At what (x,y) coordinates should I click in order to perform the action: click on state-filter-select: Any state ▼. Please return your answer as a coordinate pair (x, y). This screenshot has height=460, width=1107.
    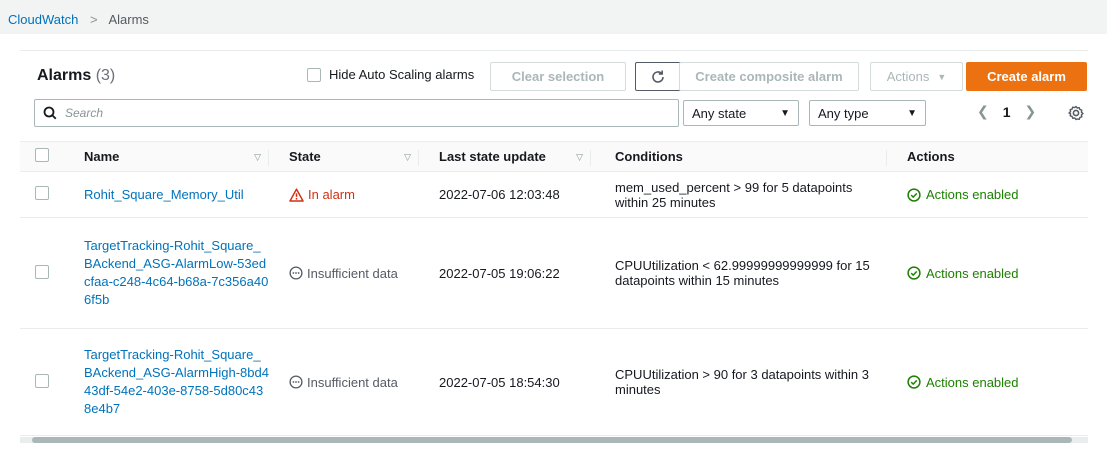
    Looking at the image, I should click on (741, 113).